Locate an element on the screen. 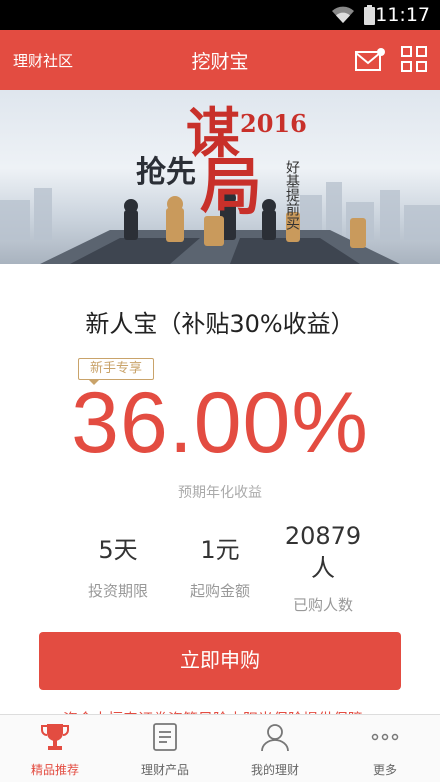 This screenshot has height=782, width=440. expected-rate: 36.00% is located at coordinates (220, 423).